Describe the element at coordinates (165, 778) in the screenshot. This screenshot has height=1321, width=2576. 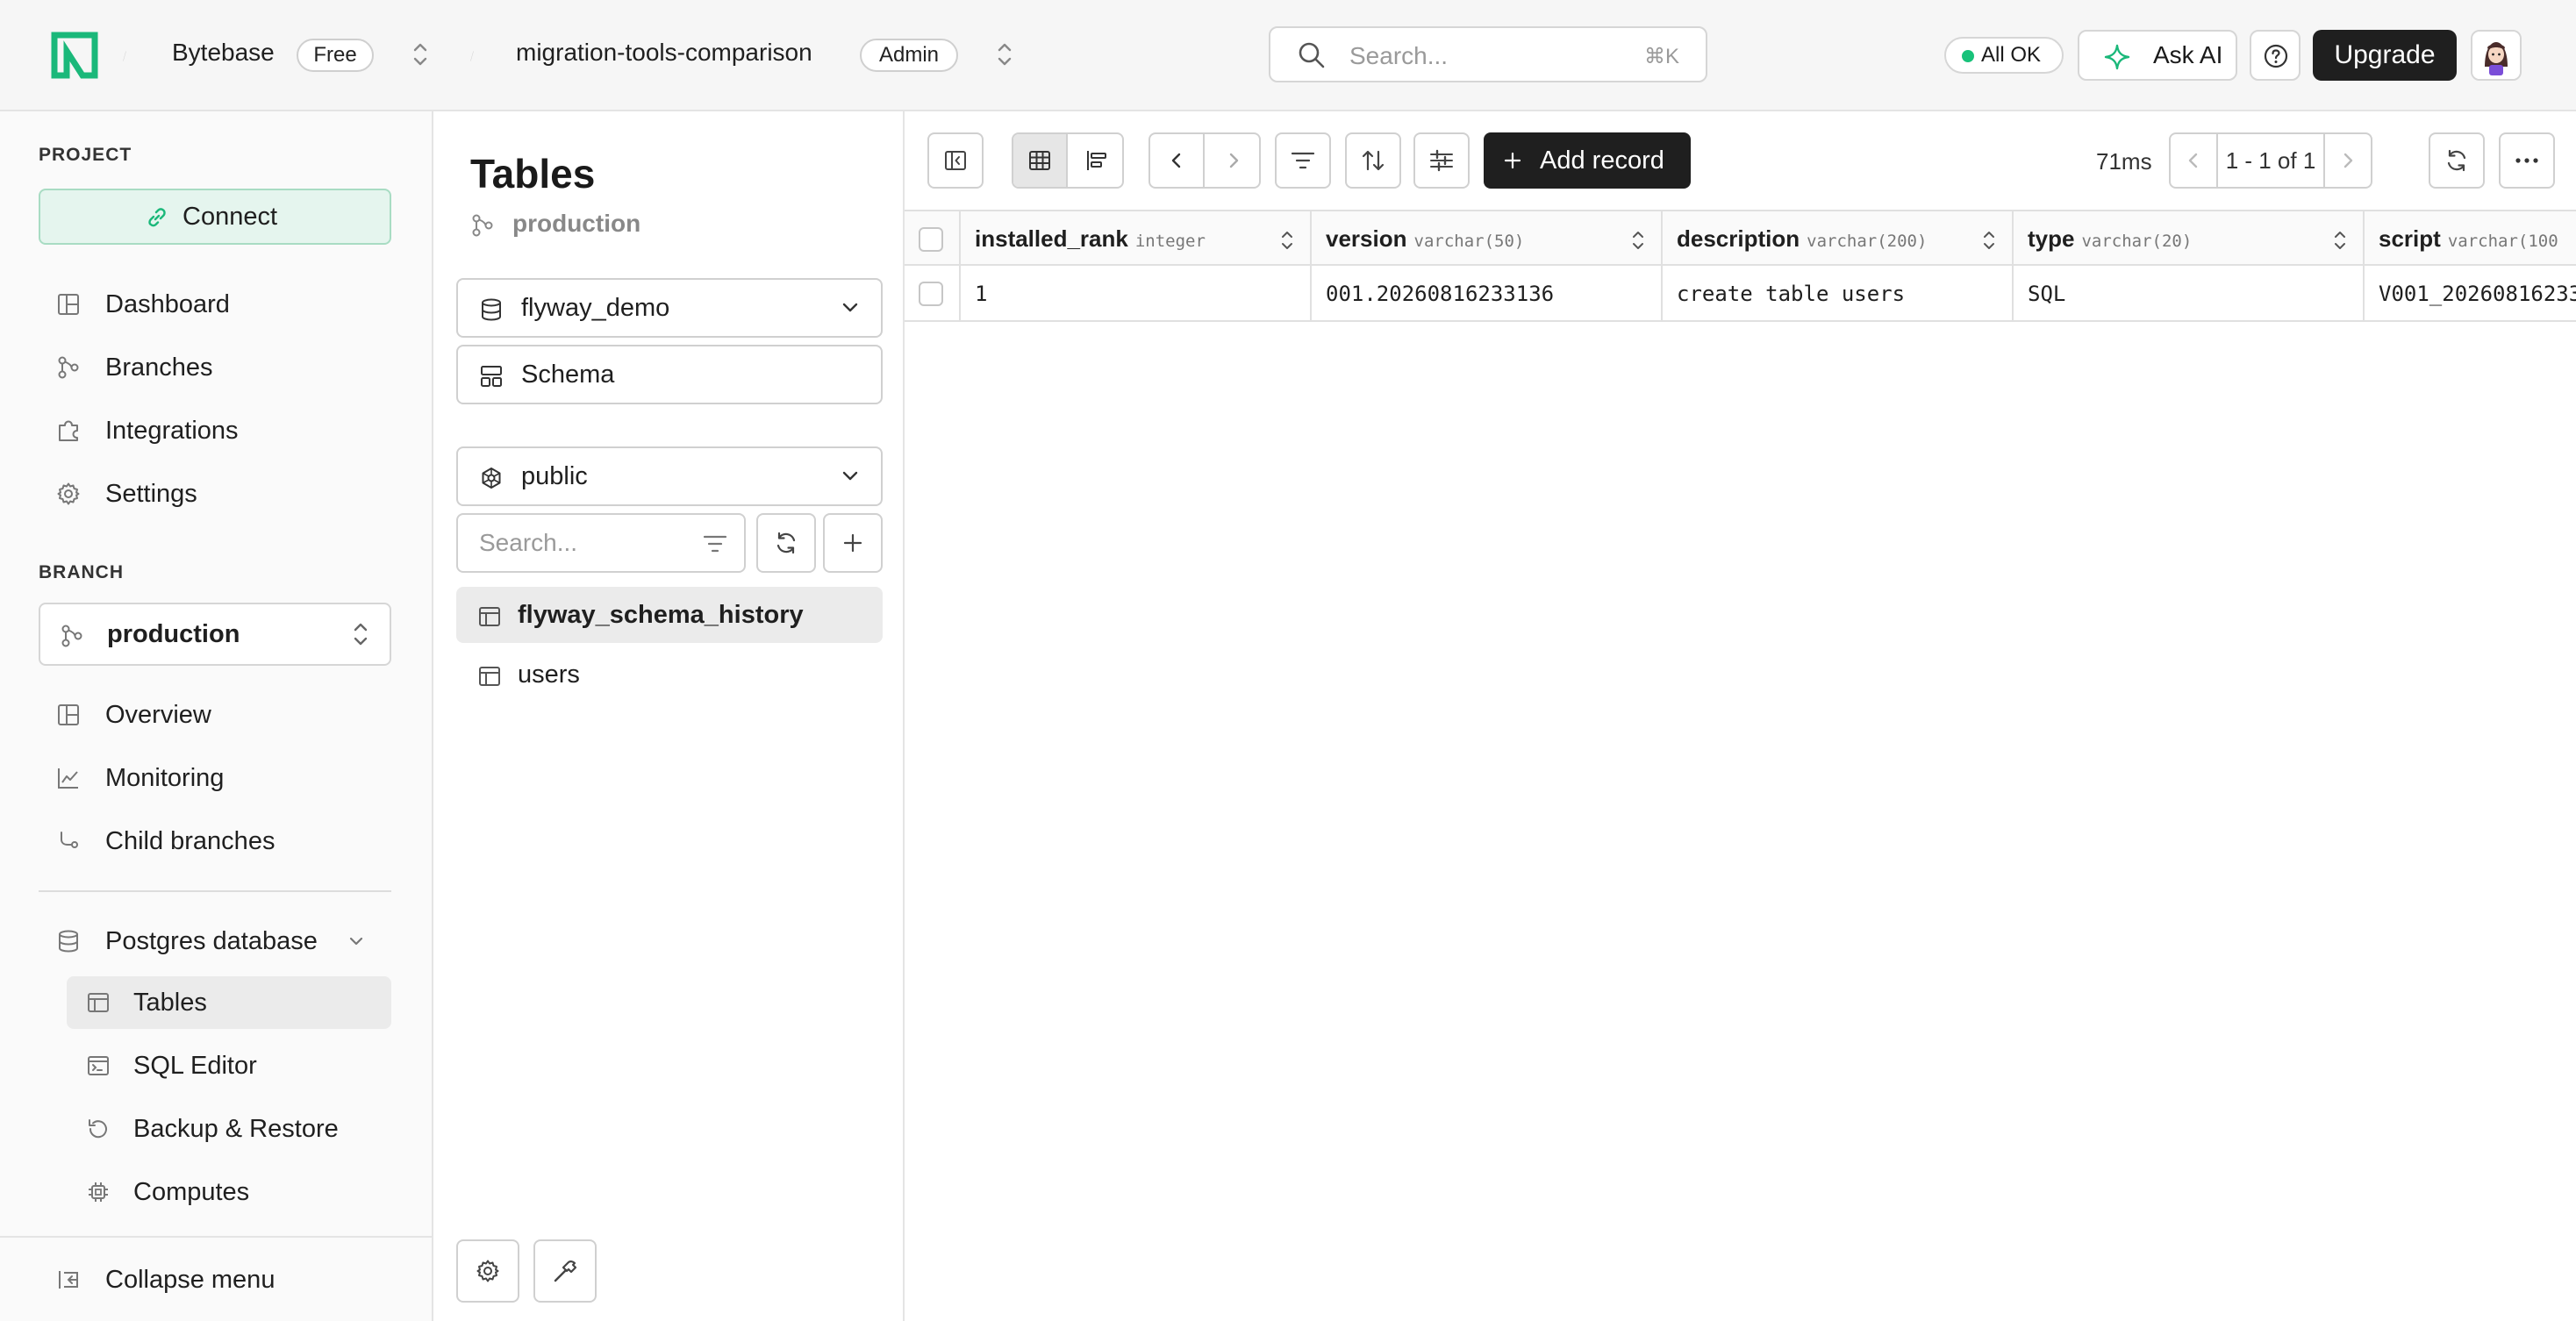
I see `sidebar-item-label: Monitoring` at that location.